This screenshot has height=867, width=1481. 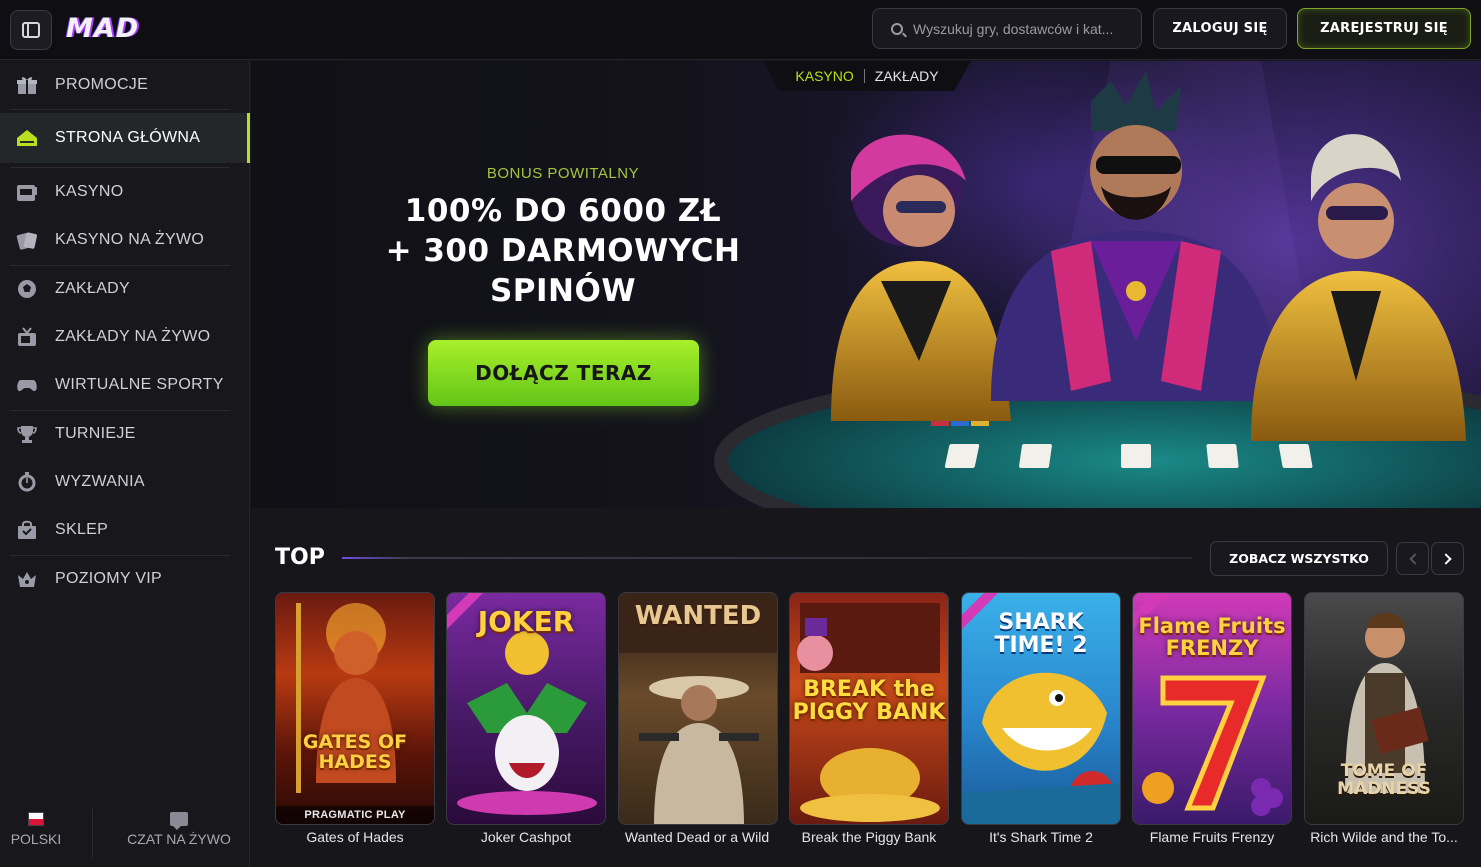 What do you see at coordinates (27, 386) in the screenshot?
I see `gamepad-icon` at bounding box center [27, 386].